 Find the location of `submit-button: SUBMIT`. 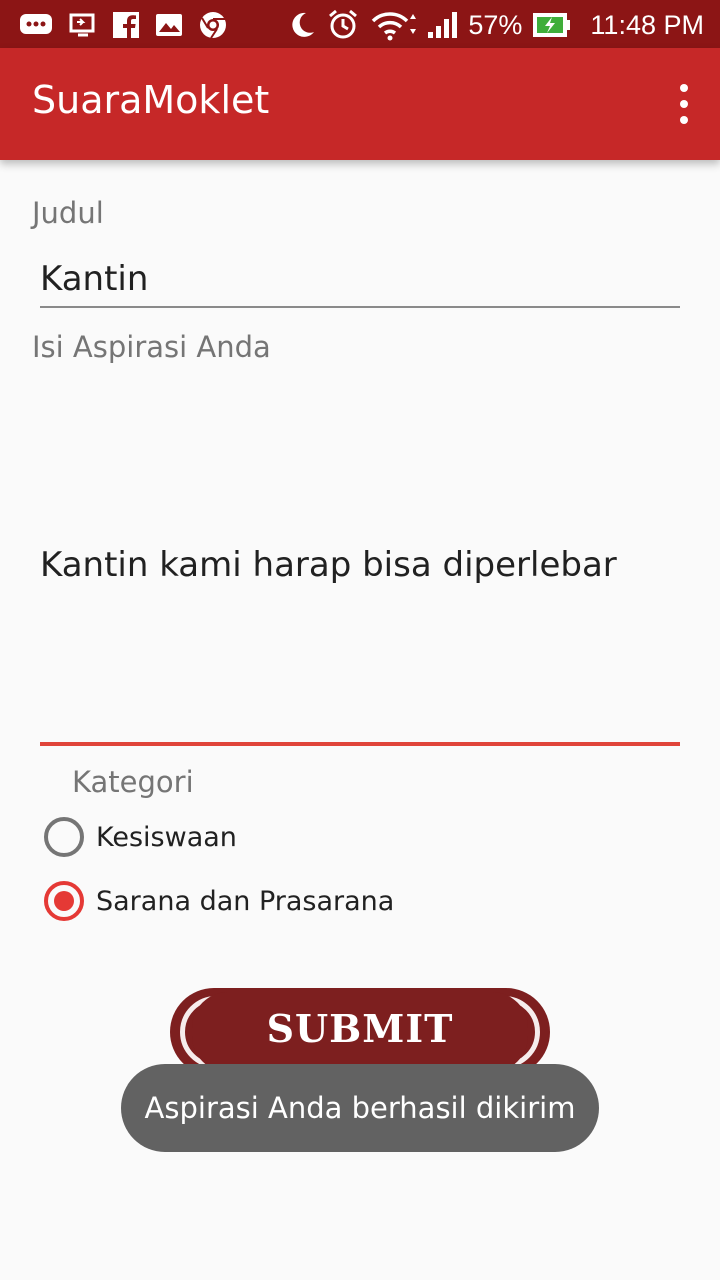

submit-button: SUBMIT is located at coordinates (360, 1032).